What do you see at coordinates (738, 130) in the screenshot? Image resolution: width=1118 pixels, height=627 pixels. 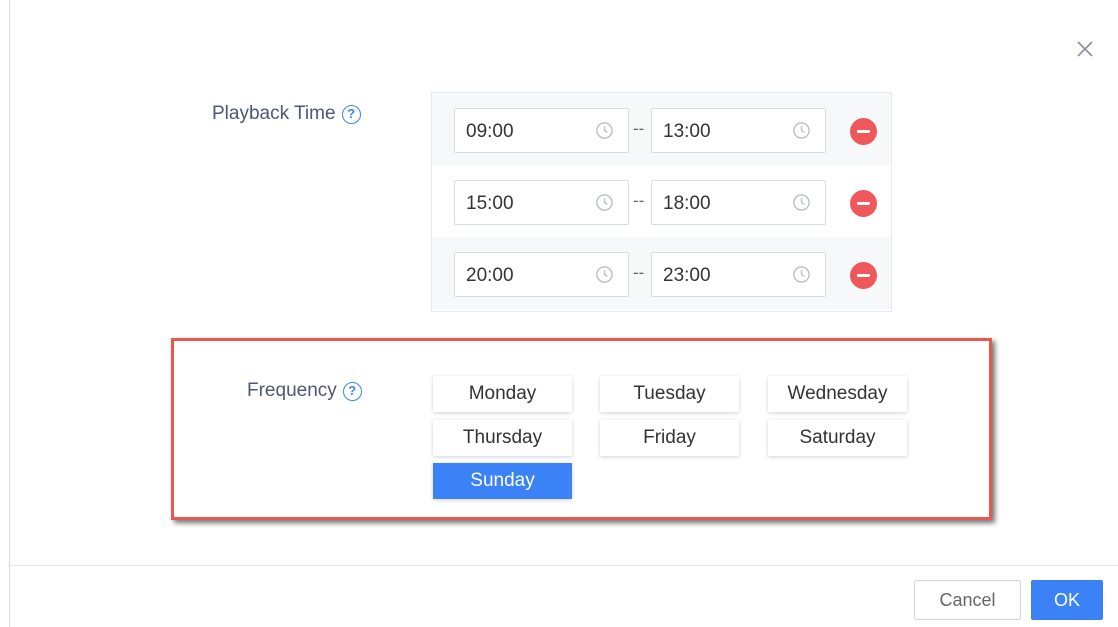 I see `end-time-input: 13:00` at bounding box center [738, 130].